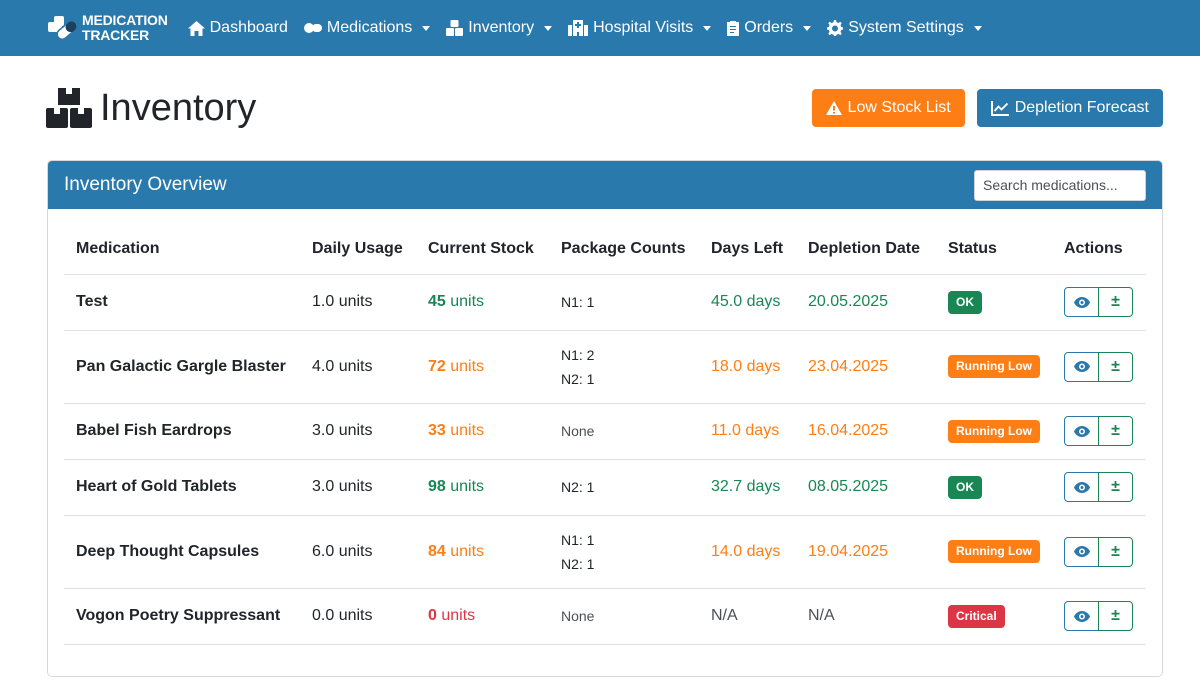 This screenshot has height=694, width=1200. I want to click on status-badge: OK, so click(965, 487).